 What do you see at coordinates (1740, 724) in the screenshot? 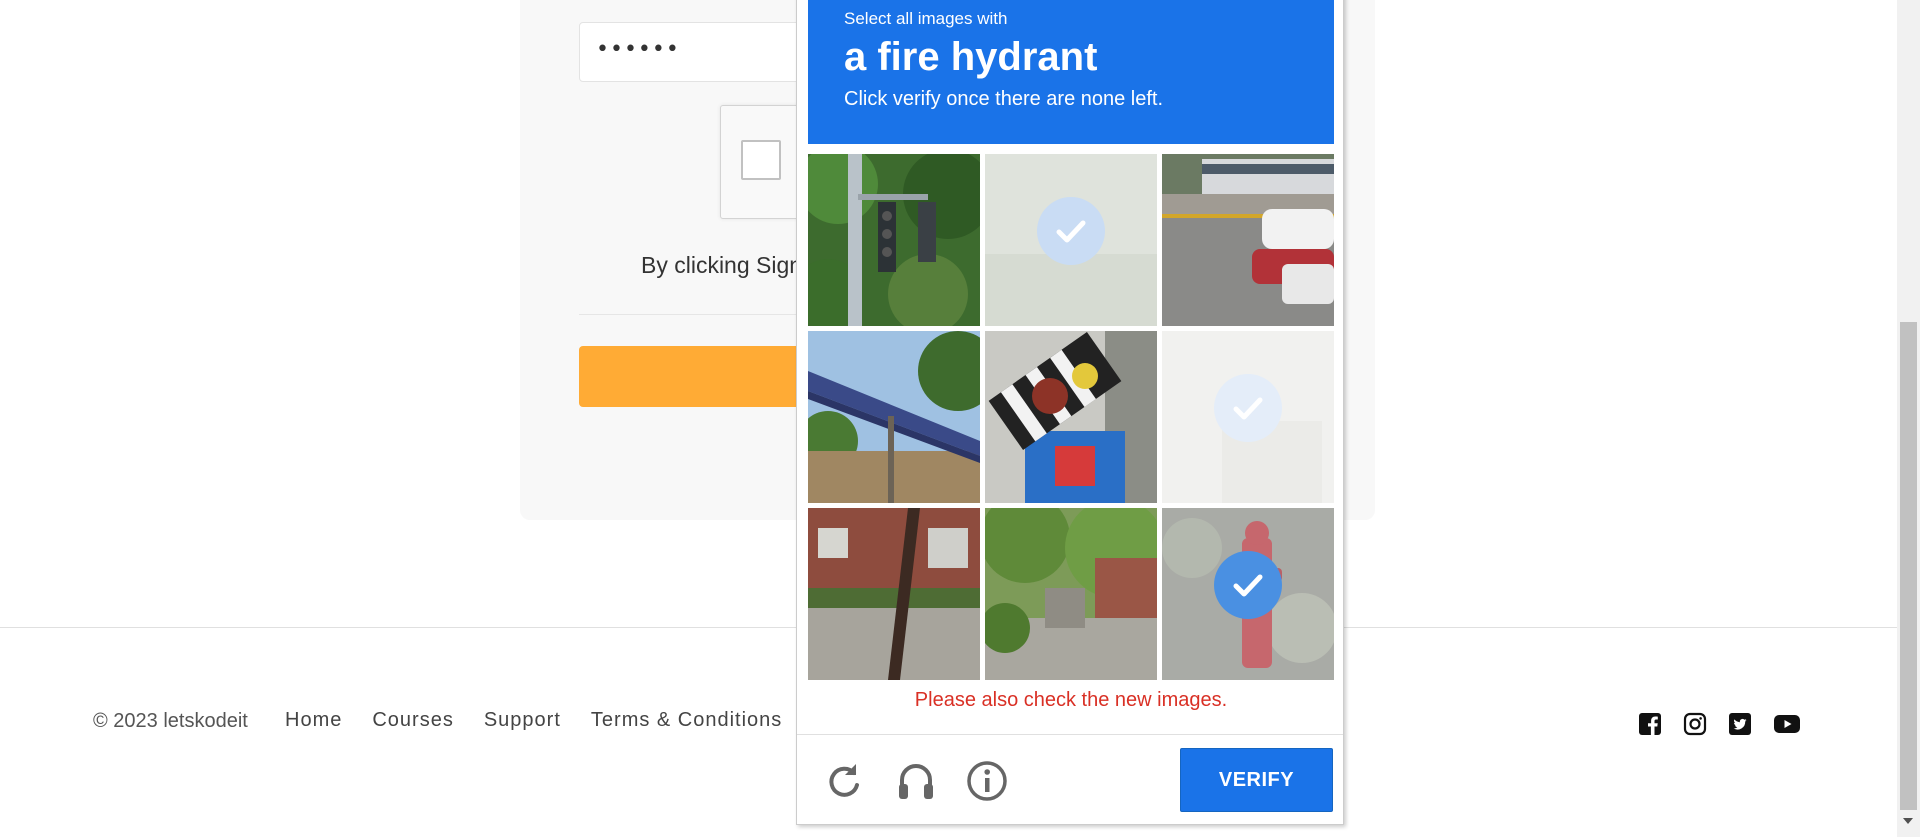
I see `twitter-icon` at bounding box center [1740, 724].